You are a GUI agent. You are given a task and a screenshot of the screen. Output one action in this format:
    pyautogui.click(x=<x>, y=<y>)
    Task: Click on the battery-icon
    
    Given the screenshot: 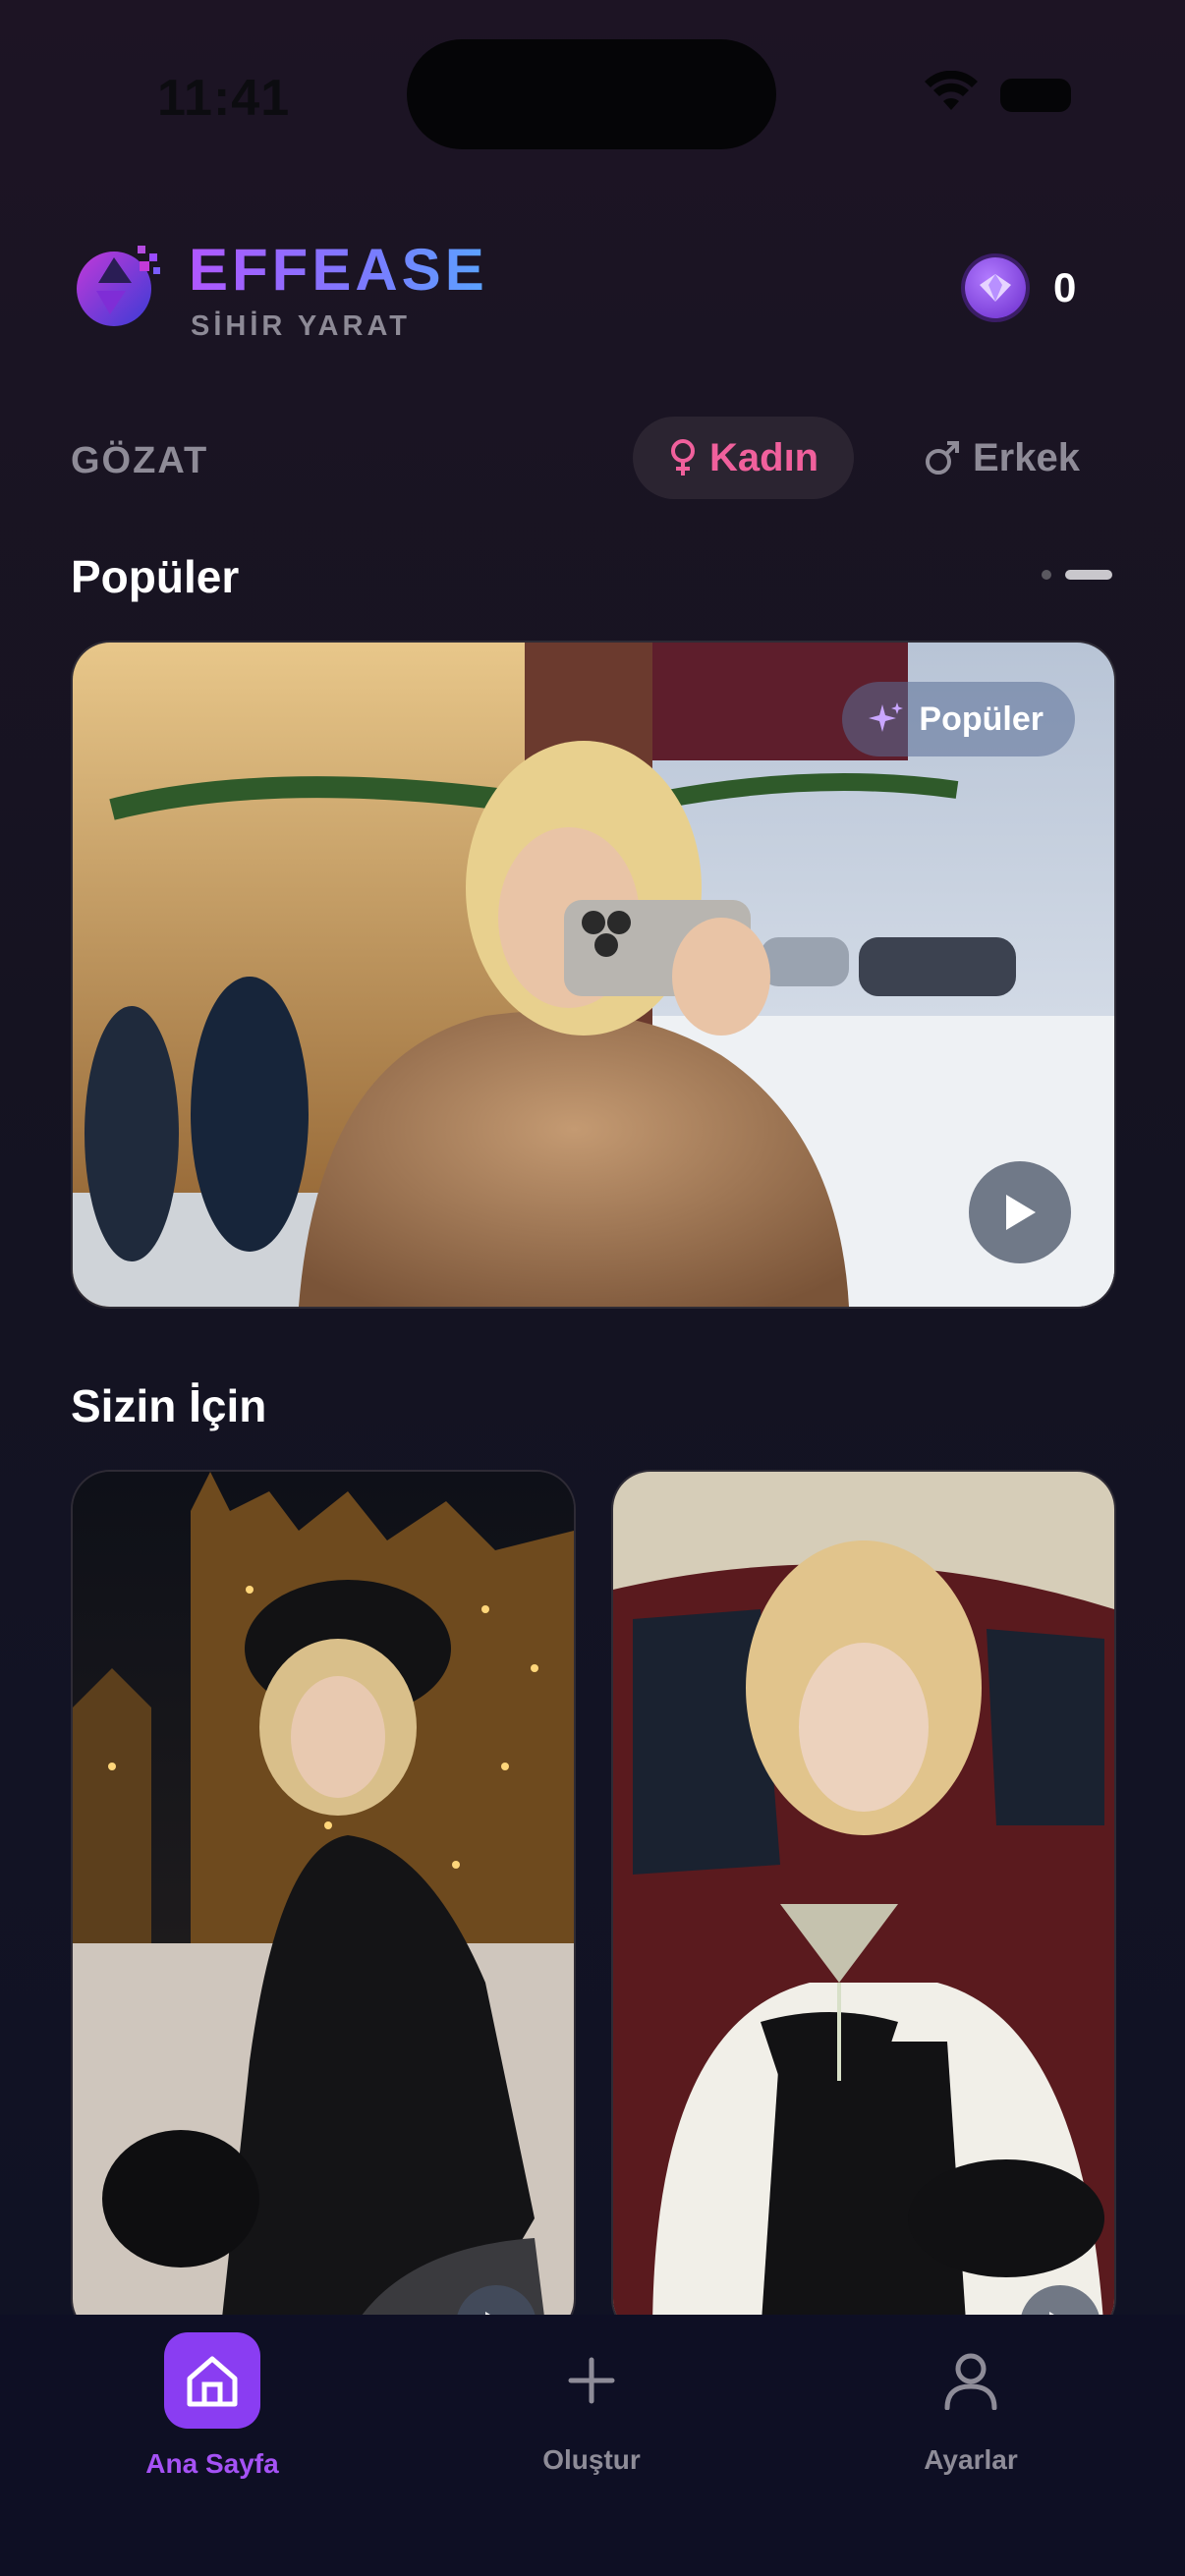 What is the action you would take?
    pyautogui.click(x=1035, y=95)
    